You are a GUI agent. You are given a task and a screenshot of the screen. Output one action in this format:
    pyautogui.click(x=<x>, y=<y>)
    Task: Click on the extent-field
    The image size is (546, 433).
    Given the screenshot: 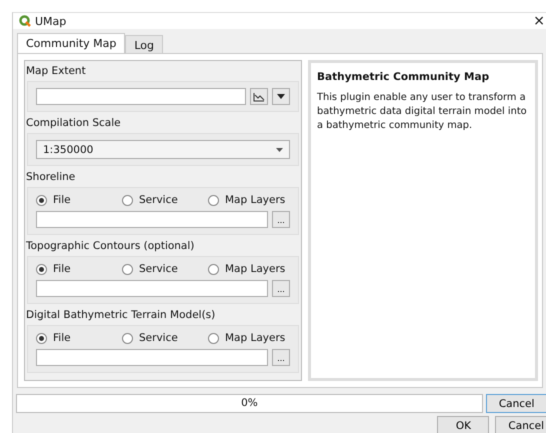 What is the action you would take?
    pyautogui.click(x=141, y=96)
    